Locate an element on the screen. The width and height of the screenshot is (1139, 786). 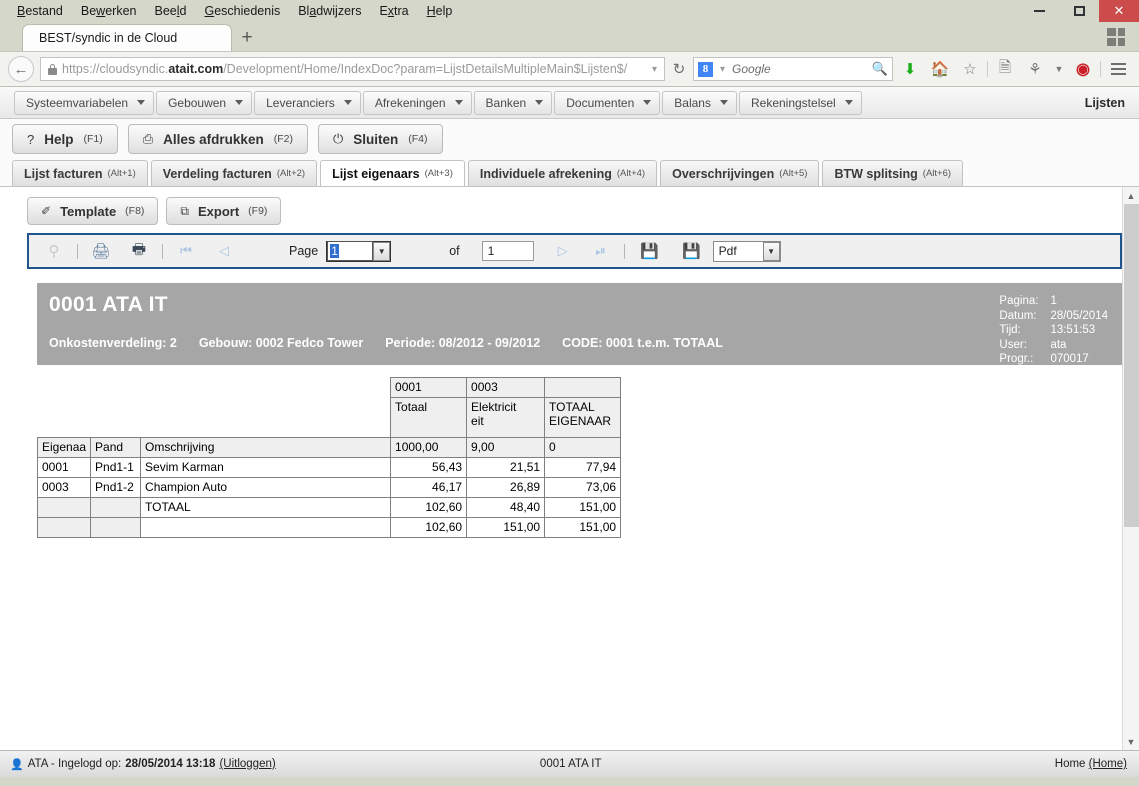
save-as-icon: 💾 is located at coordinates (692, 251).